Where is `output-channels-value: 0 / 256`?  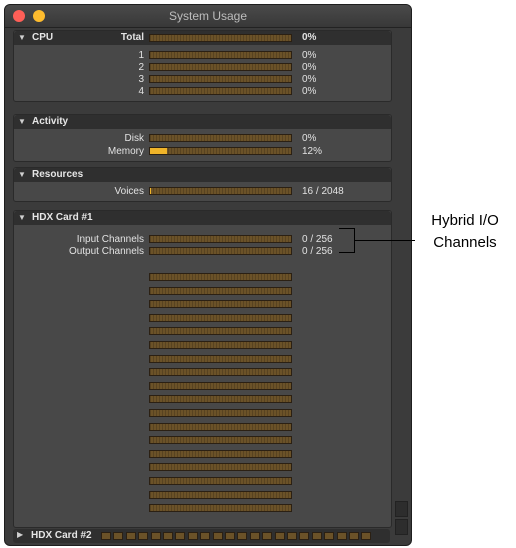
output-channels-value: 0 / 256 is located at coordinates (317, 251).